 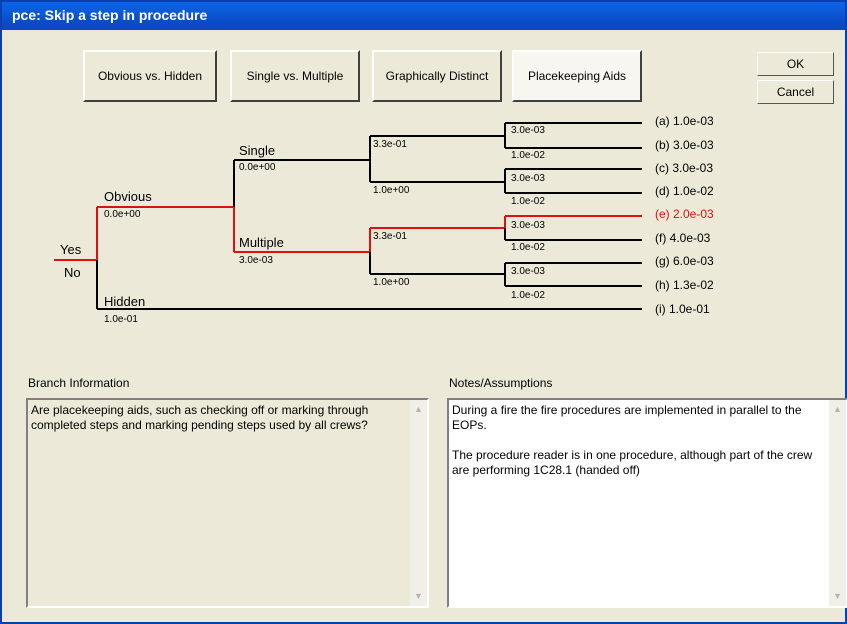 I want to click on branch-multiple-value: 3.0e-03, so click(x=256, y=260).